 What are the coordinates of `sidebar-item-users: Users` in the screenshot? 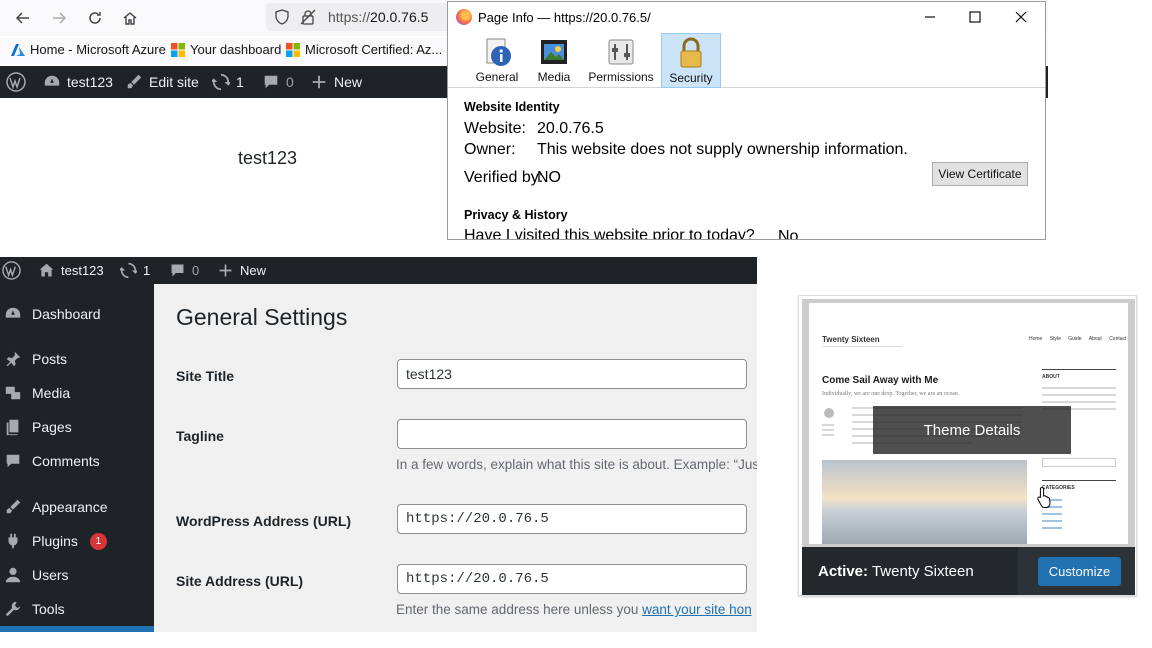 It's located at (77, 575).